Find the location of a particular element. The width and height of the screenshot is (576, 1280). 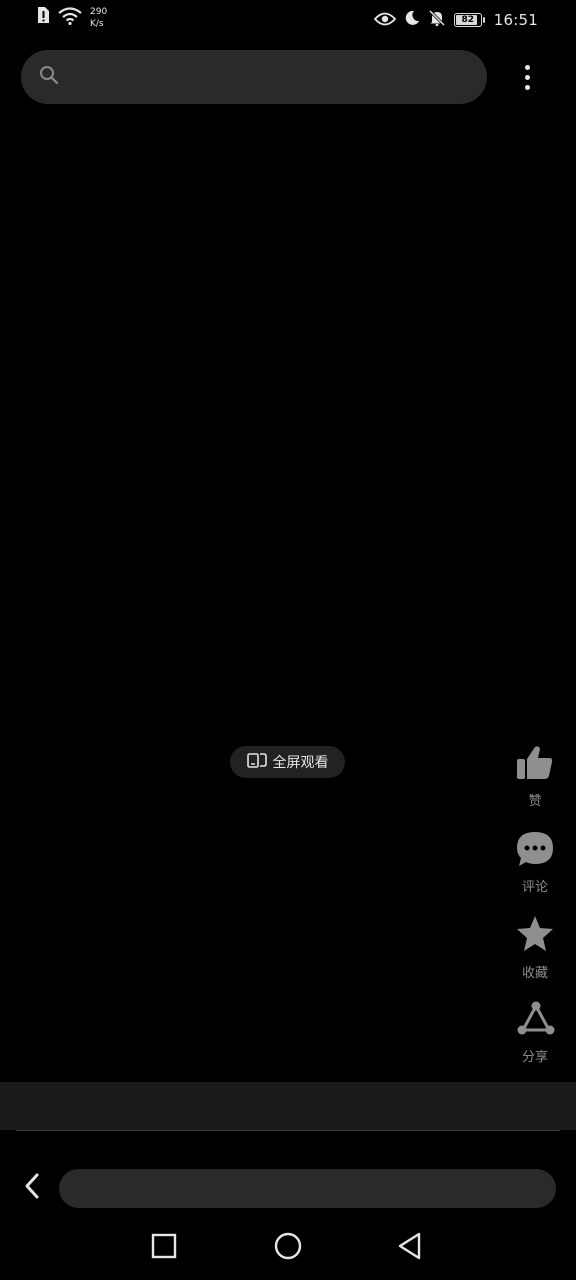

clock: 16:51 is located at coordinates (515, 20).